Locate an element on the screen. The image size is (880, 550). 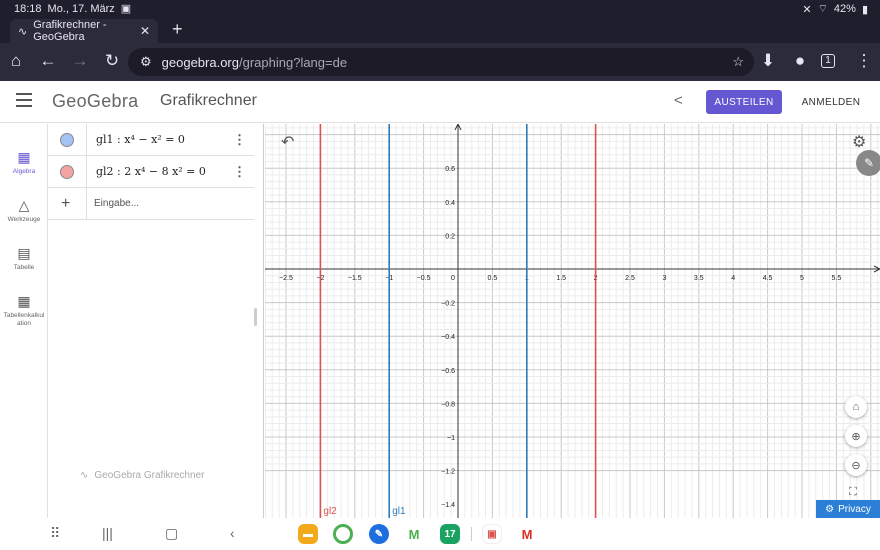
microphone-icon: ● is located at coordinates (800, 61).